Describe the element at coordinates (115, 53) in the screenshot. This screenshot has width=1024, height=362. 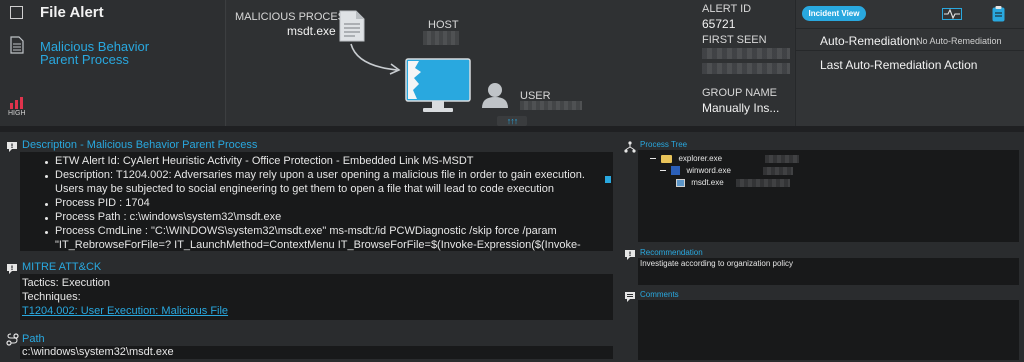
I see `rule-name-link: Malicious Behavior Parent Process` at that location.